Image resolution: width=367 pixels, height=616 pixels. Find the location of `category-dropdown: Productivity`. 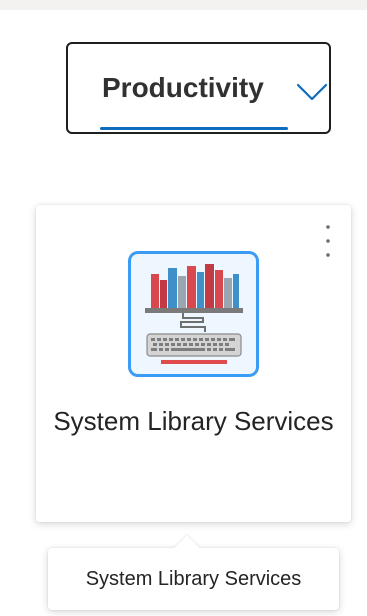

category-dropdown: Productivity is located at coordinates (198, 88).